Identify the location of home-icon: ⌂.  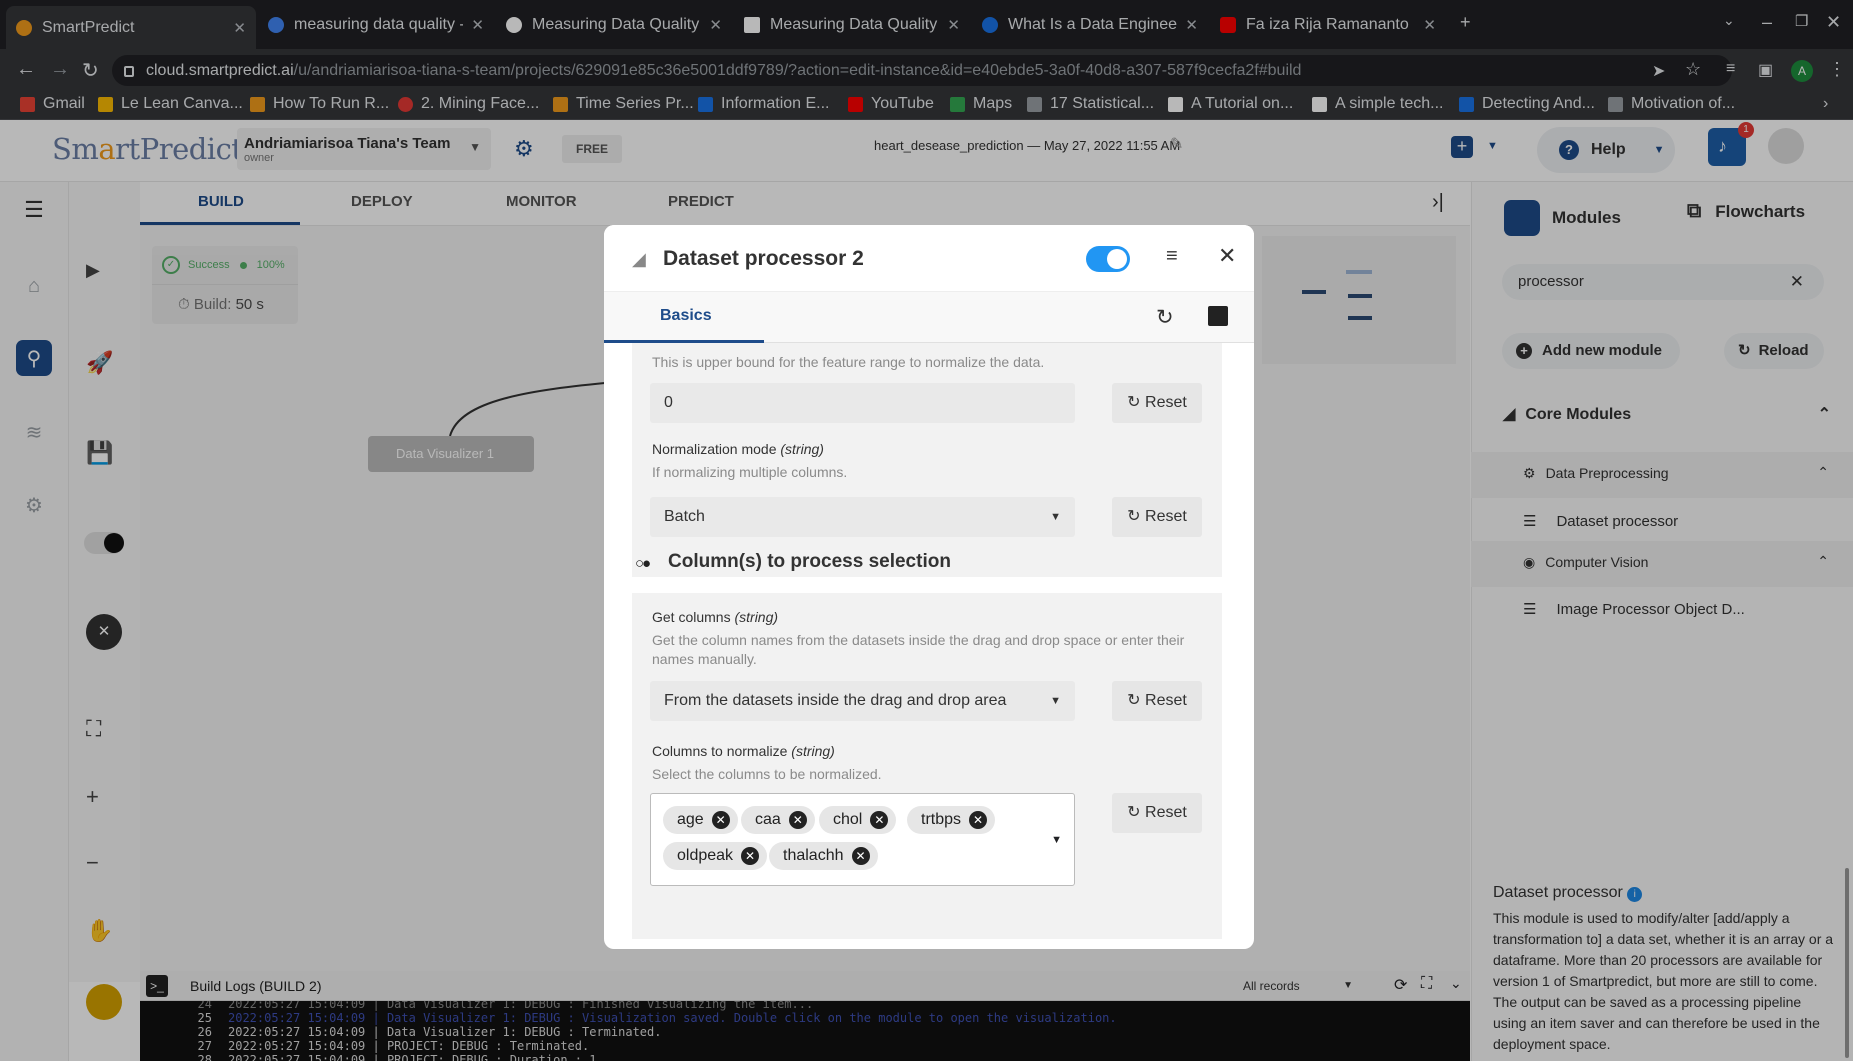
(34, 286).